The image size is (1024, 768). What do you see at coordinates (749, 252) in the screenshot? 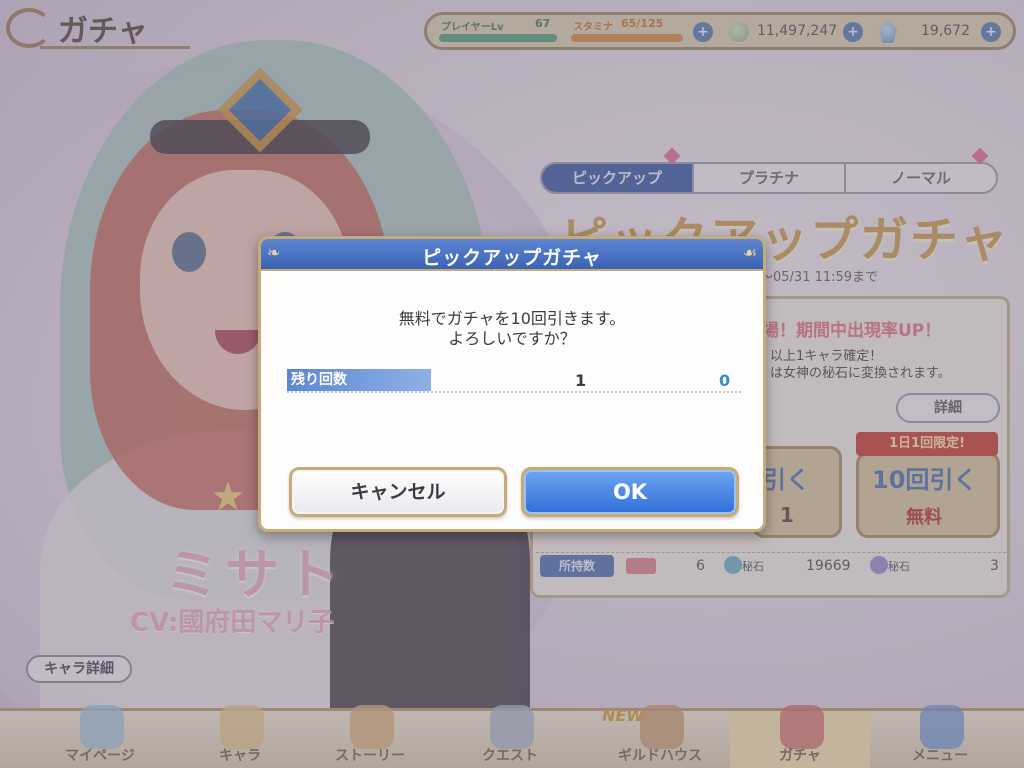
I see `ornament-right-icon: ☙` at bounding box center [749, 252].